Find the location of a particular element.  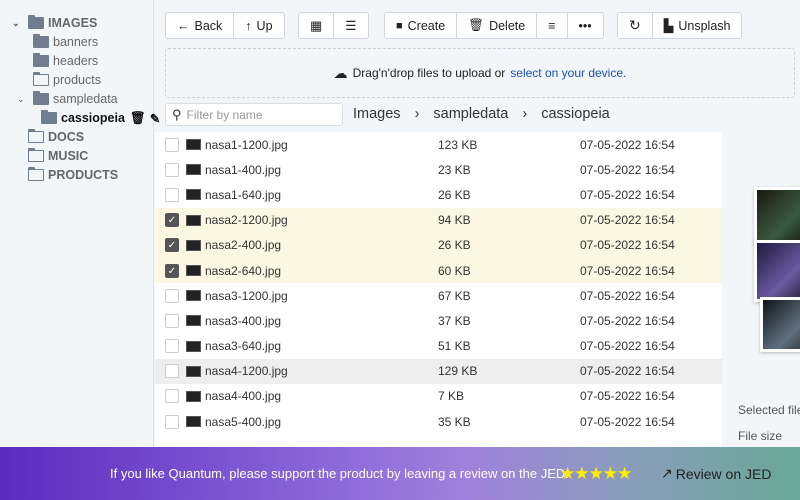

tree-item: PRODUCTS is located at coordinates (73, 175).